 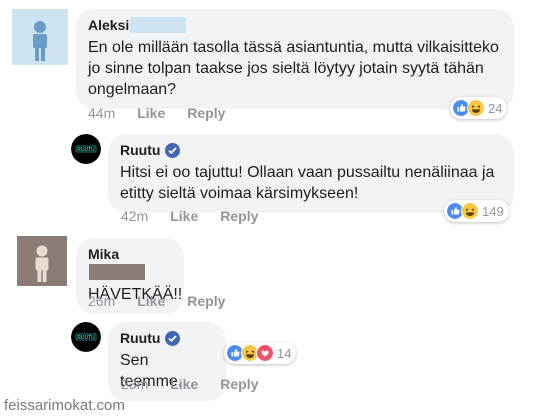 What do you see at coordinates (134, 216) in the screenshot?
I see `comment-time: 42m` at bounding box center [134, 216].